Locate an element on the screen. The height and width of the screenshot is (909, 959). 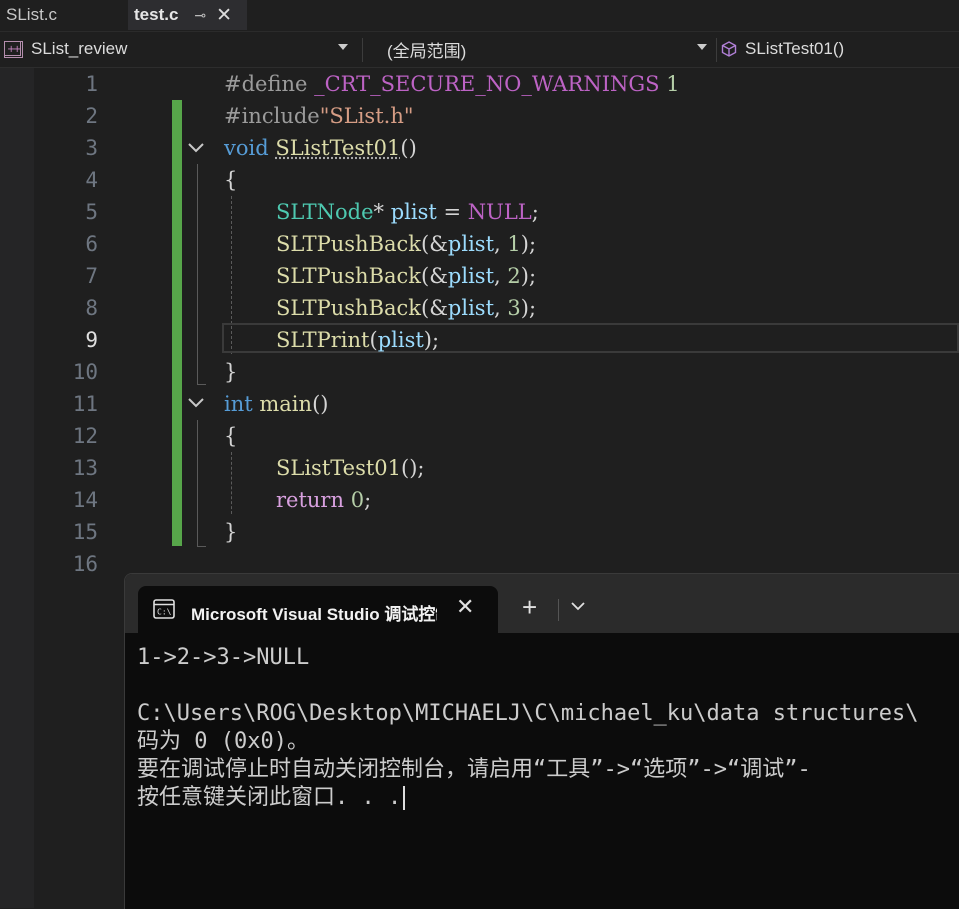
code-line-13: SListTest01(); is located at coordinates (350, 468).